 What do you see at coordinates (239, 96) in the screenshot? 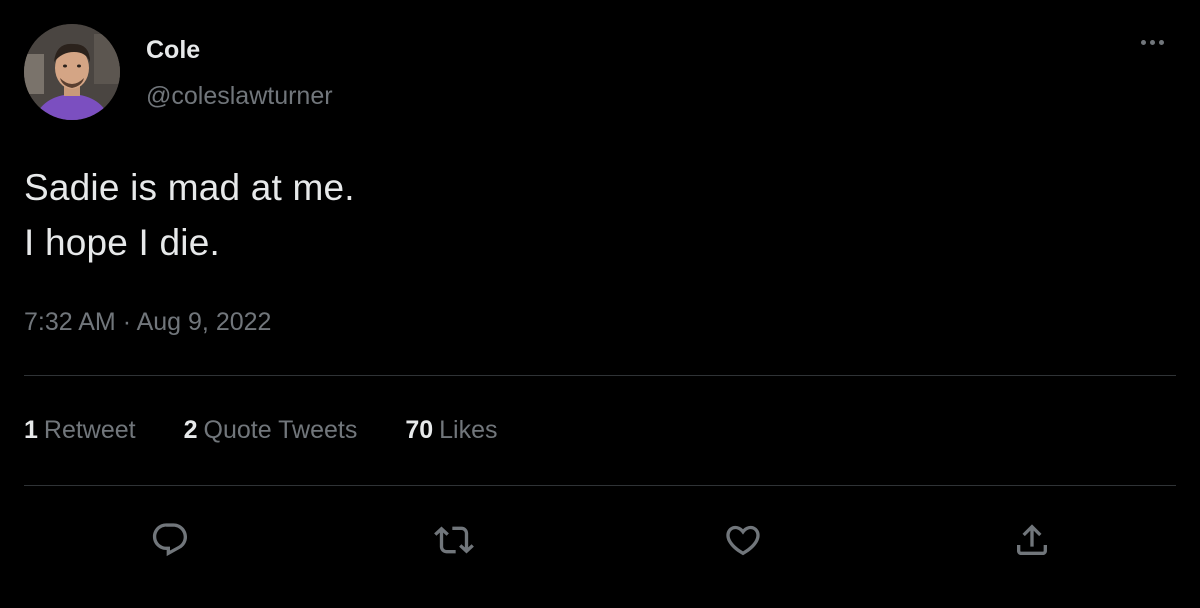
I see `user-handle: @coleslawturner` at bounding box center [239, 96].